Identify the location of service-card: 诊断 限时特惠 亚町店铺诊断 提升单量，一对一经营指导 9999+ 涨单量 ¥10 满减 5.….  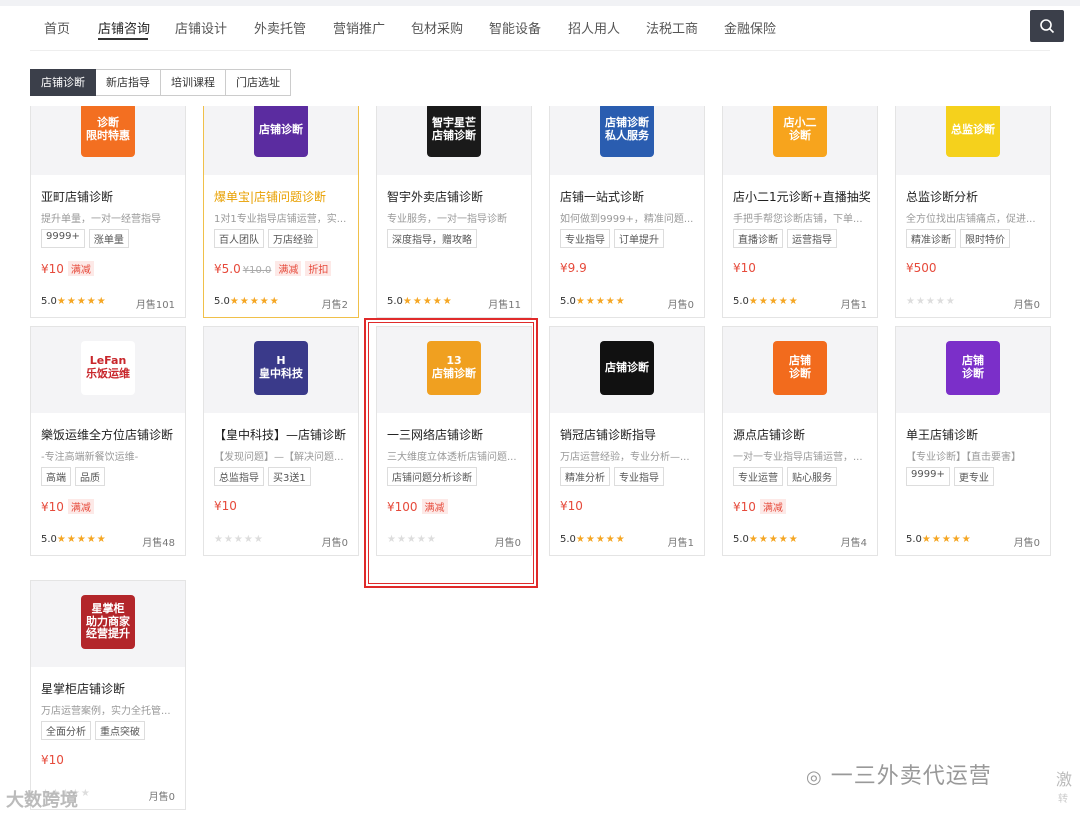
(108, 212).